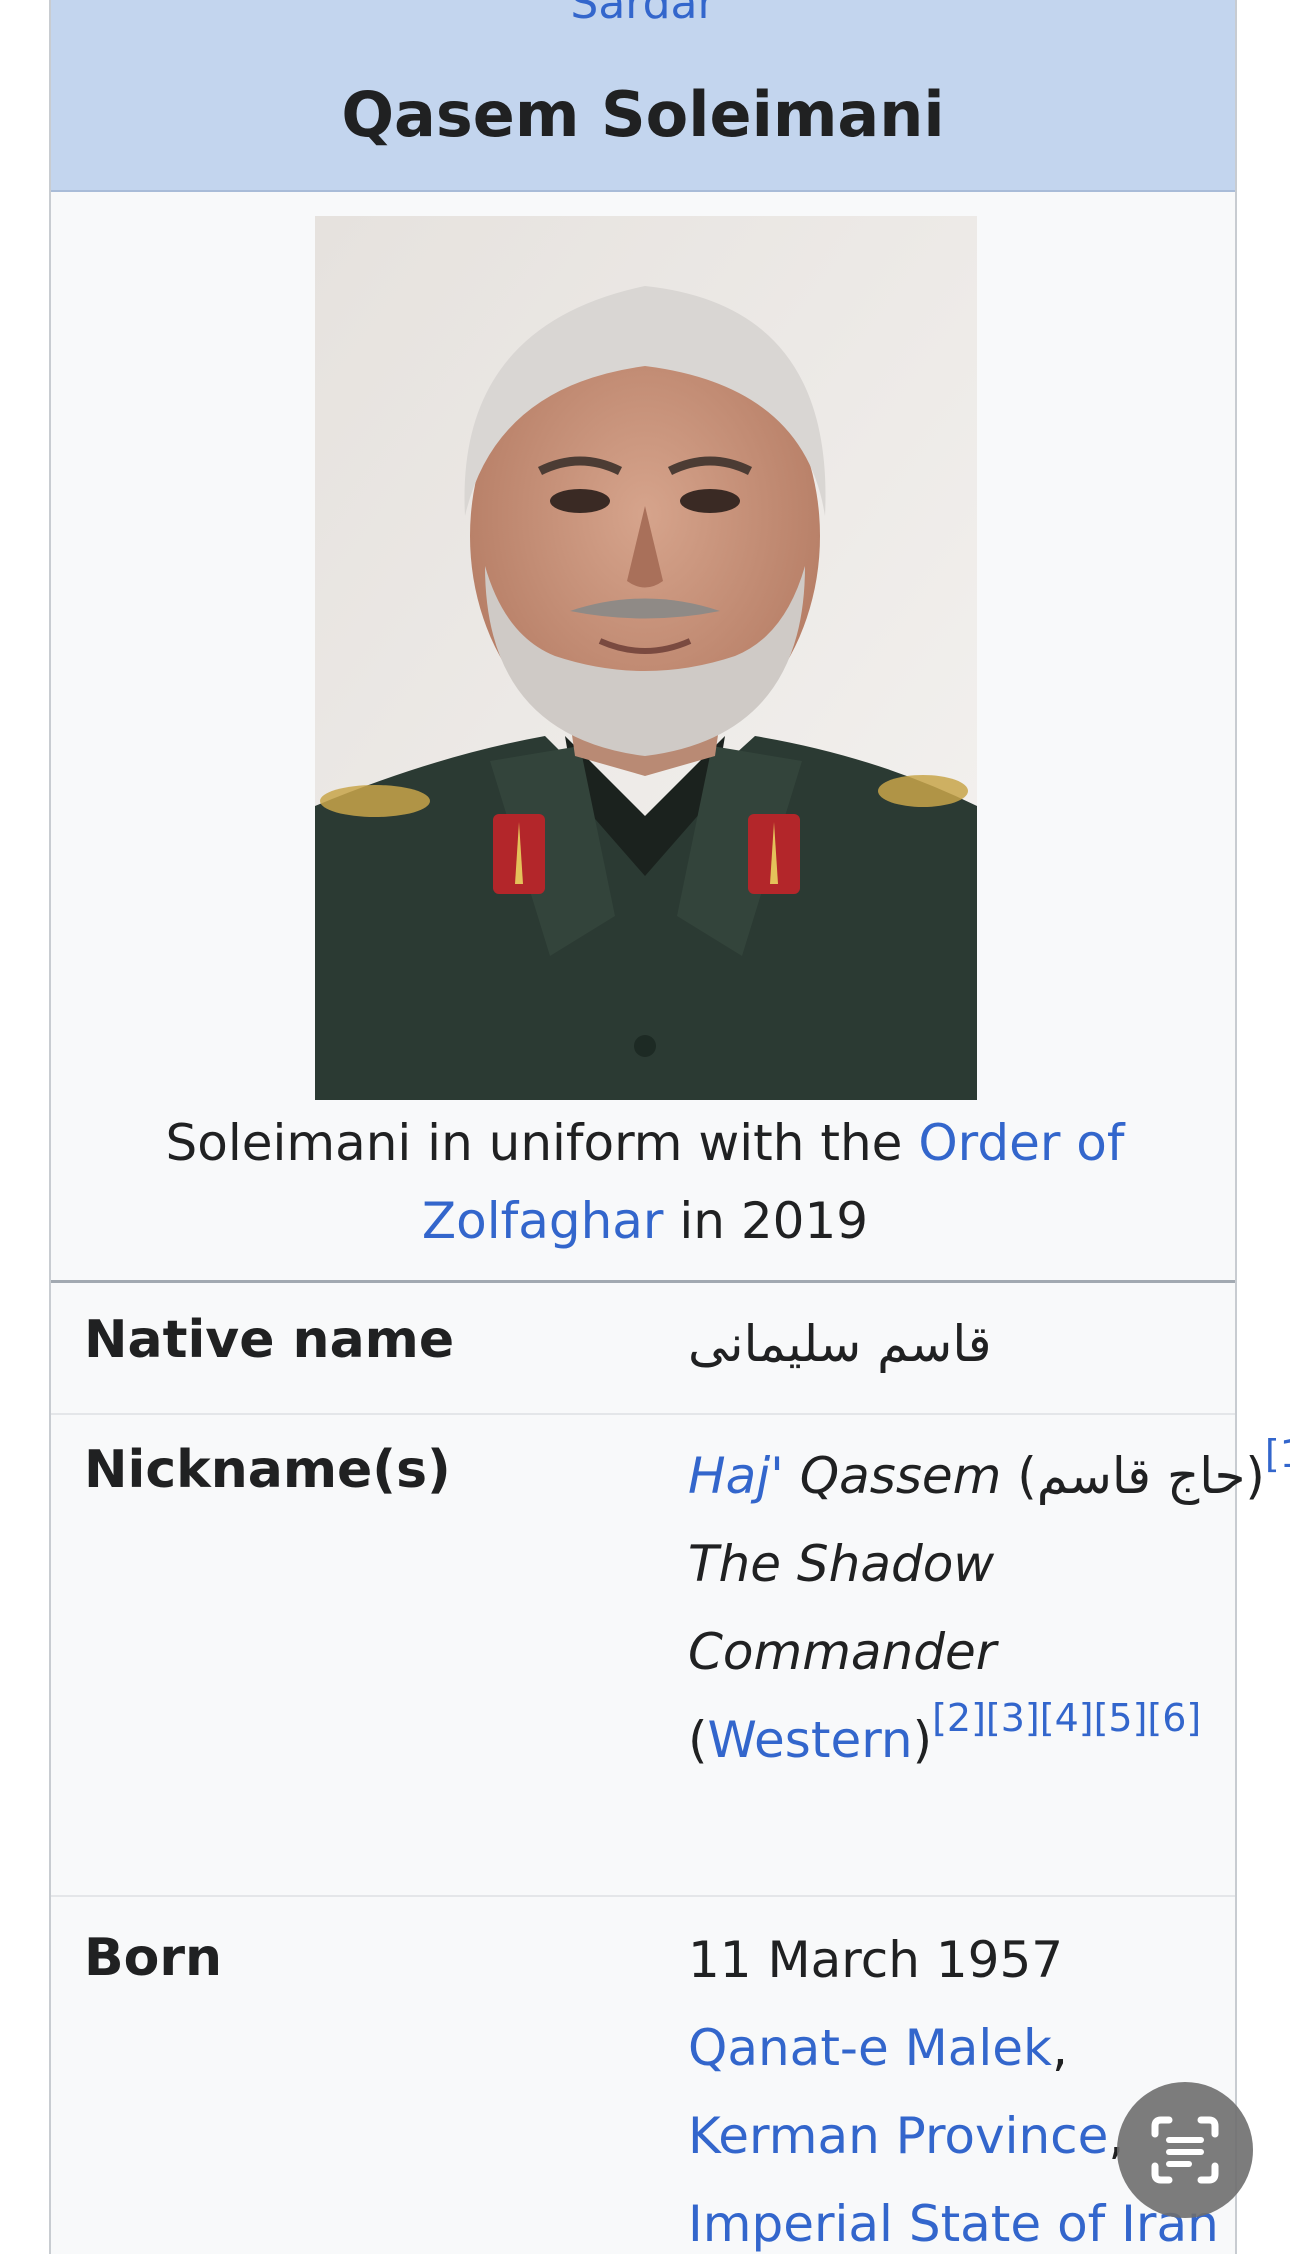 The height and width of the screenshot is (2268, 1290). I want to click on caption-divider, so click(643, 1281).